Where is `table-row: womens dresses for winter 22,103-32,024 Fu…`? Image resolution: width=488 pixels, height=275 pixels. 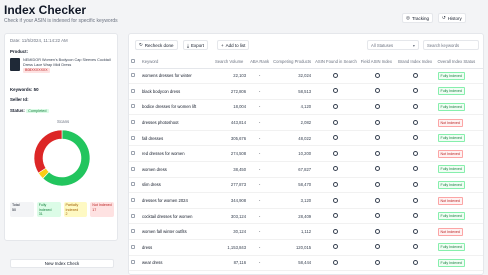
table-row: womens dresses for winter 22,103-32,024 Fu… is located at coordinates (306, 76).